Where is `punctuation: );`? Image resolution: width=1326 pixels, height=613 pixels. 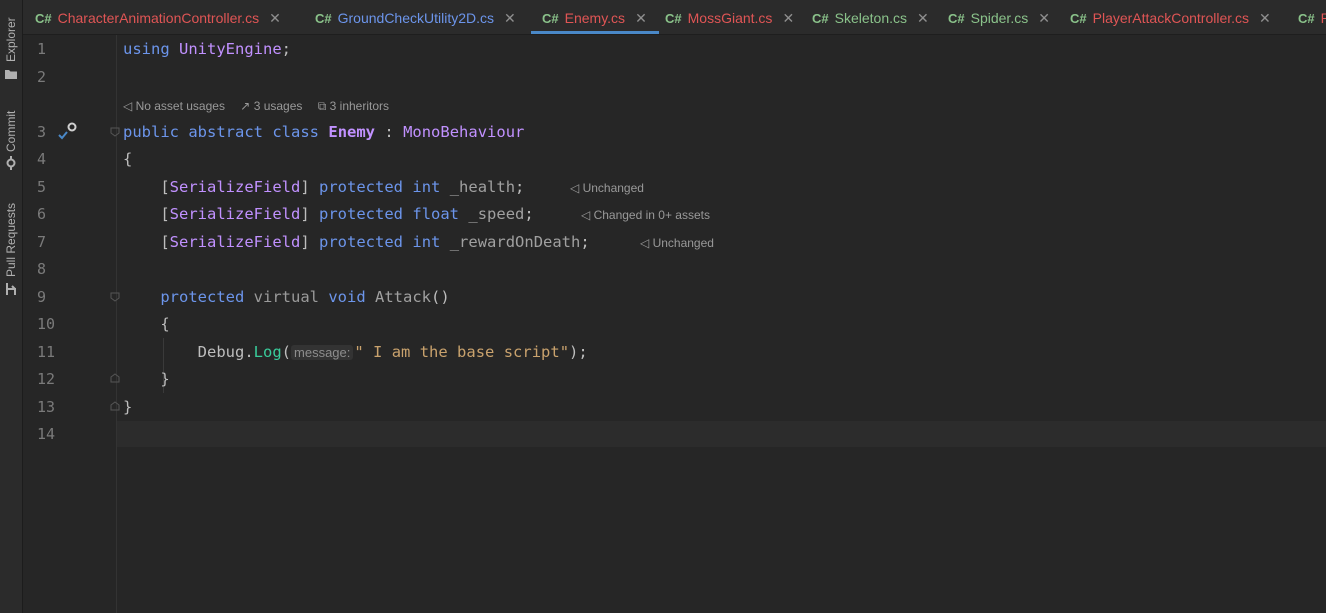 punctuation: ); is located at coordinates (578, 352).